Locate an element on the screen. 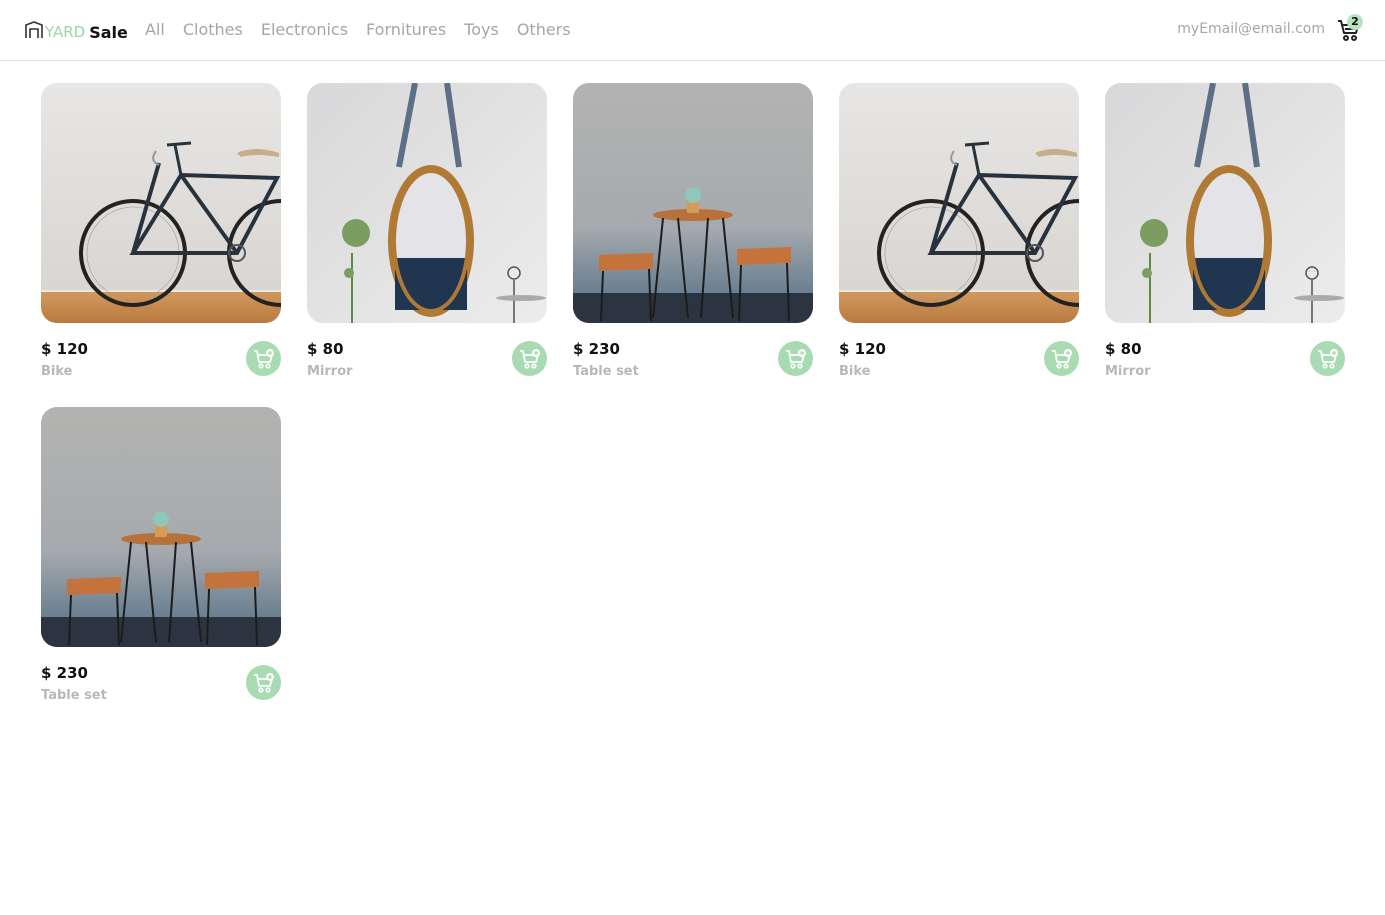 The width and height of the screenshot is (1385, 915). nav-item-toys: Toys is located at coordinates (481, 30).